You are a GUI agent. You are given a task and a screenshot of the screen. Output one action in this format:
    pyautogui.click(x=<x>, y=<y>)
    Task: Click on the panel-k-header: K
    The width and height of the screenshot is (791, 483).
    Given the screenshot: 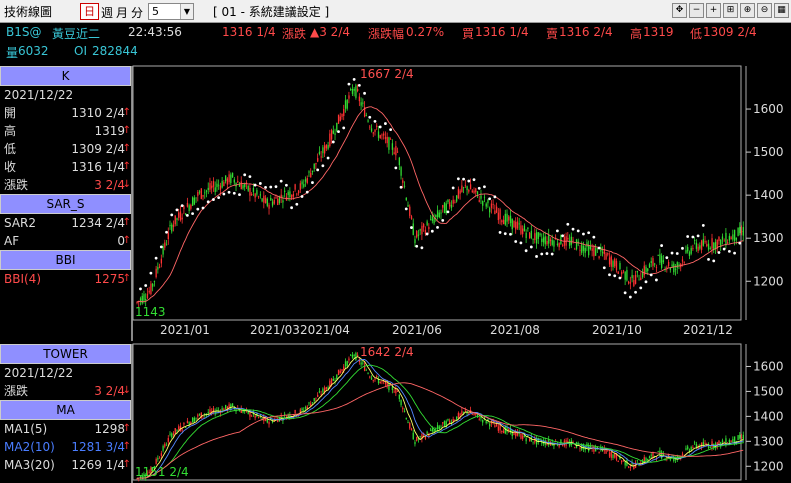 What is the action you would take?
    pyautogui.click(x=65, y=76)
    